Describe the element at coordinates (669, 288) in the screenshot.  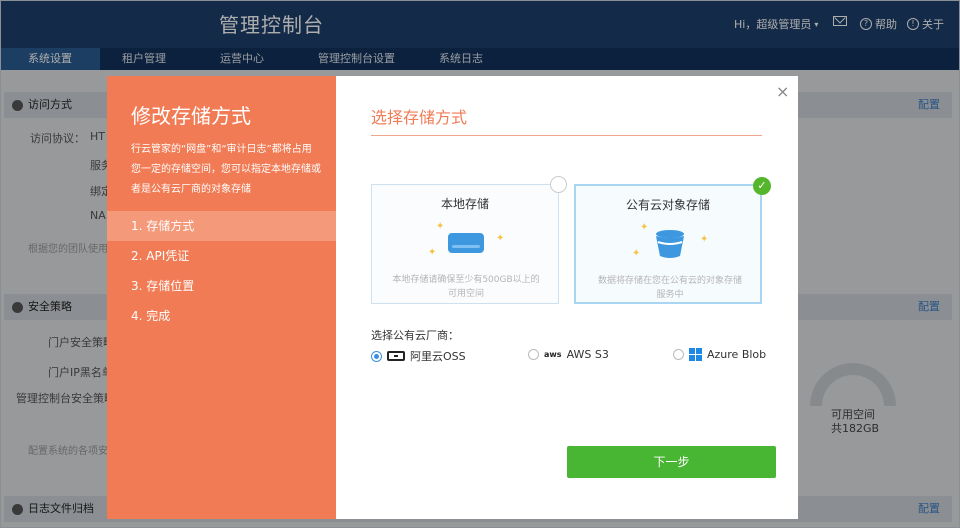
I see `card-description: 数据将存储在您在公有云的对象存储服务中` at that location.